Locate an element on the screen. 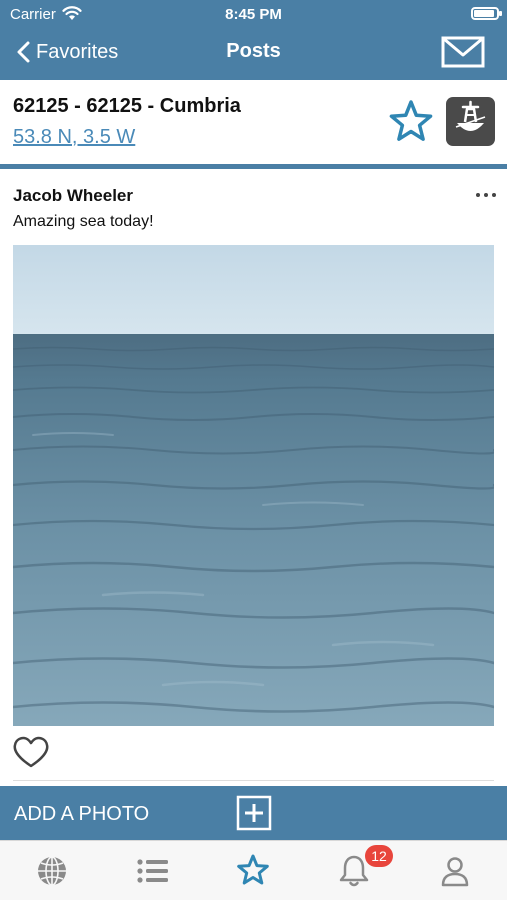  station-coordinates-link: 53.8 N, 3.5 W is located at coordinates (74, 137).